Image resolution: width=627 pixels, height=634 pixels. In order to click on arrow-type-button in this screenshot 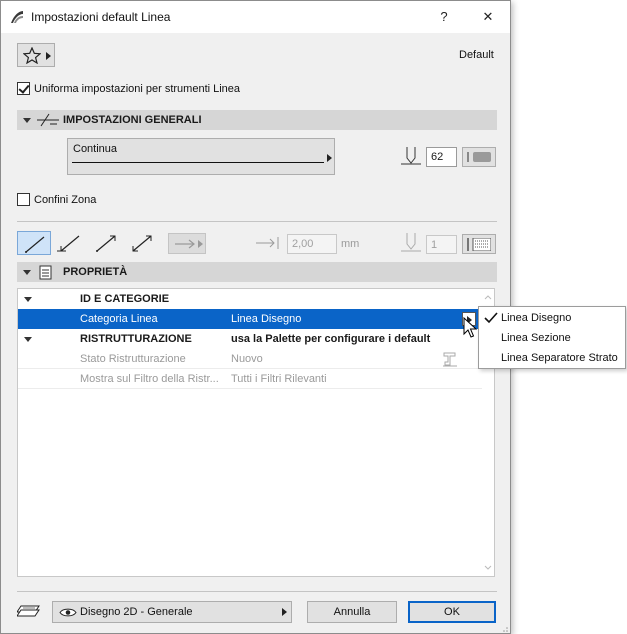, I will do `click(187, 243)`.